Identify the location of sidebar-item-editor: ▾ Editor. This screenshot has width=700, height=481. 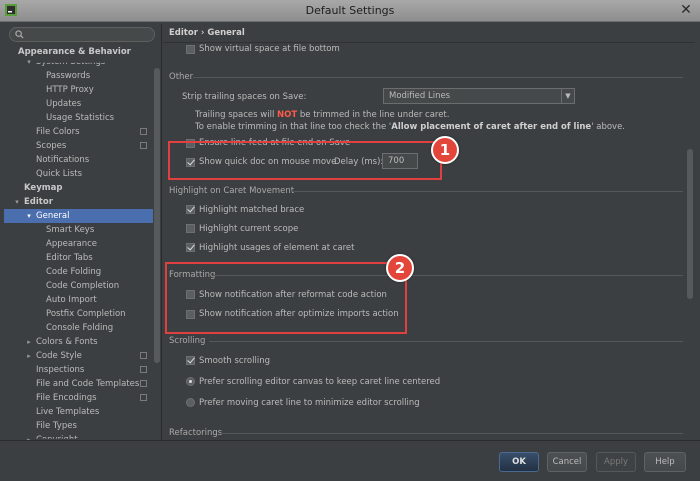
(78, 202).